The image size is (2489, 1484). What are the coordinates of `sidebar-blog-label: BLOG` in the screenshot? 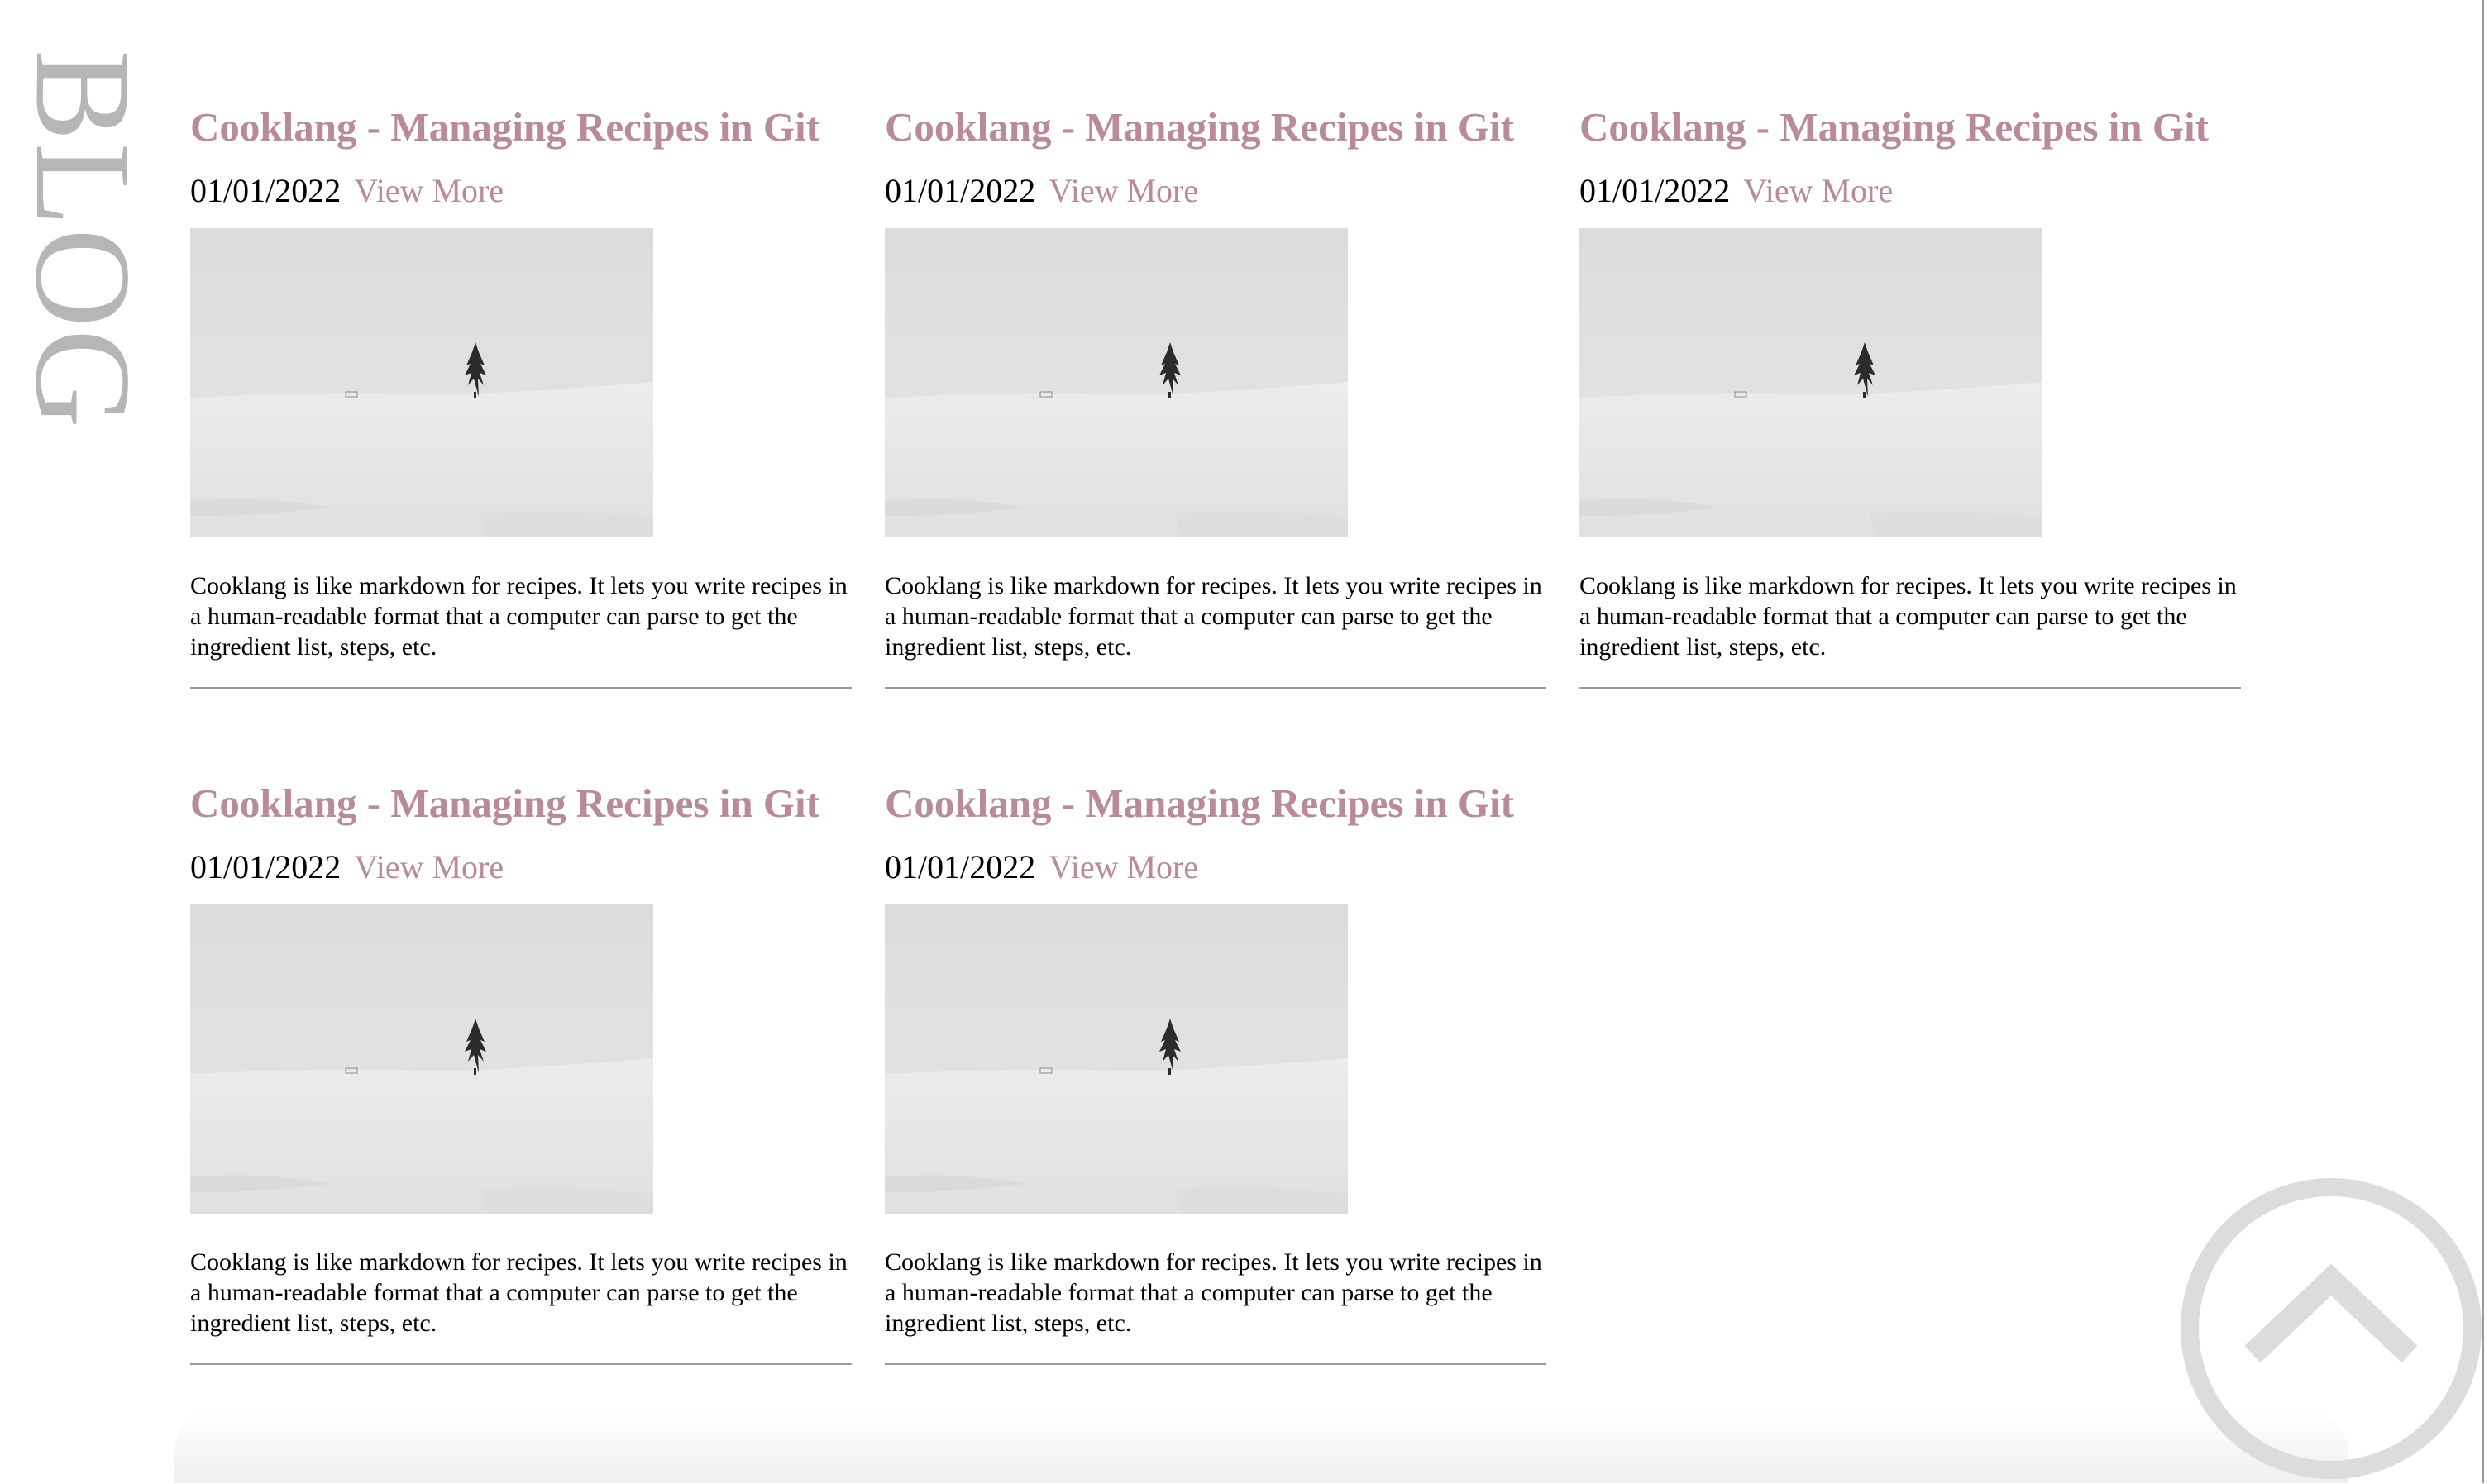 It's located at (83, 244).